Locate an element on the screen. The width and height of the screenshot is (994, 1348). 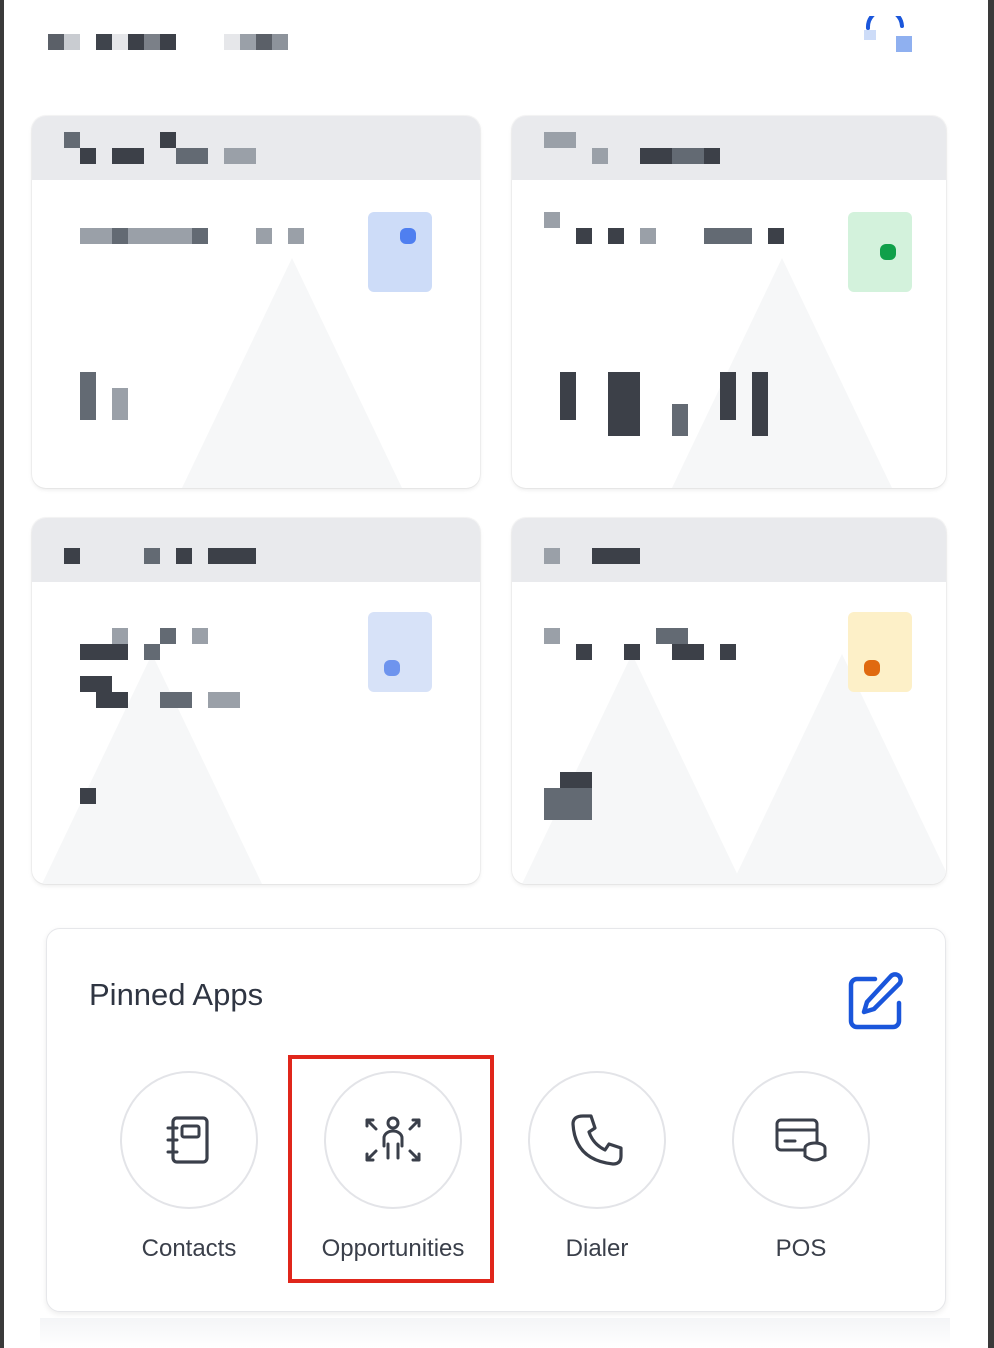
phone-icon is located at coordinates (597, 1140).